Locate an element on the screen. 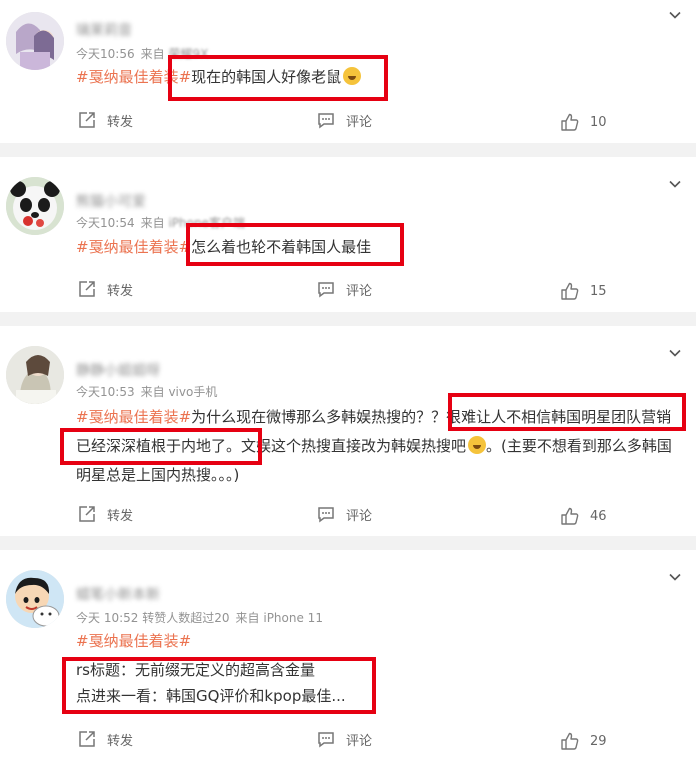  post-text: #戛纳最佳着装#现在的韩国人好像老鼠 is located at coordinates (378, 77).